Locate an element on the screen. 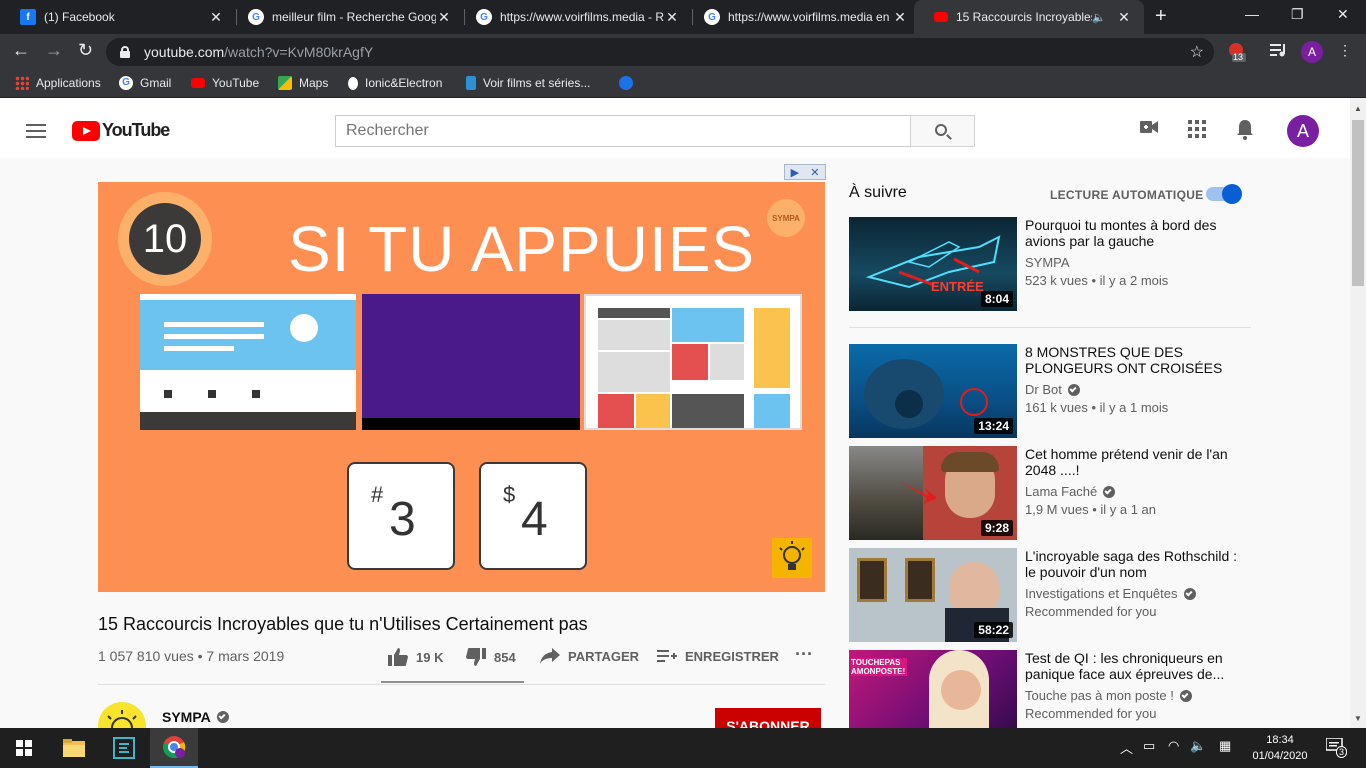  bookmark-extra is located at coordinates (629, 83).